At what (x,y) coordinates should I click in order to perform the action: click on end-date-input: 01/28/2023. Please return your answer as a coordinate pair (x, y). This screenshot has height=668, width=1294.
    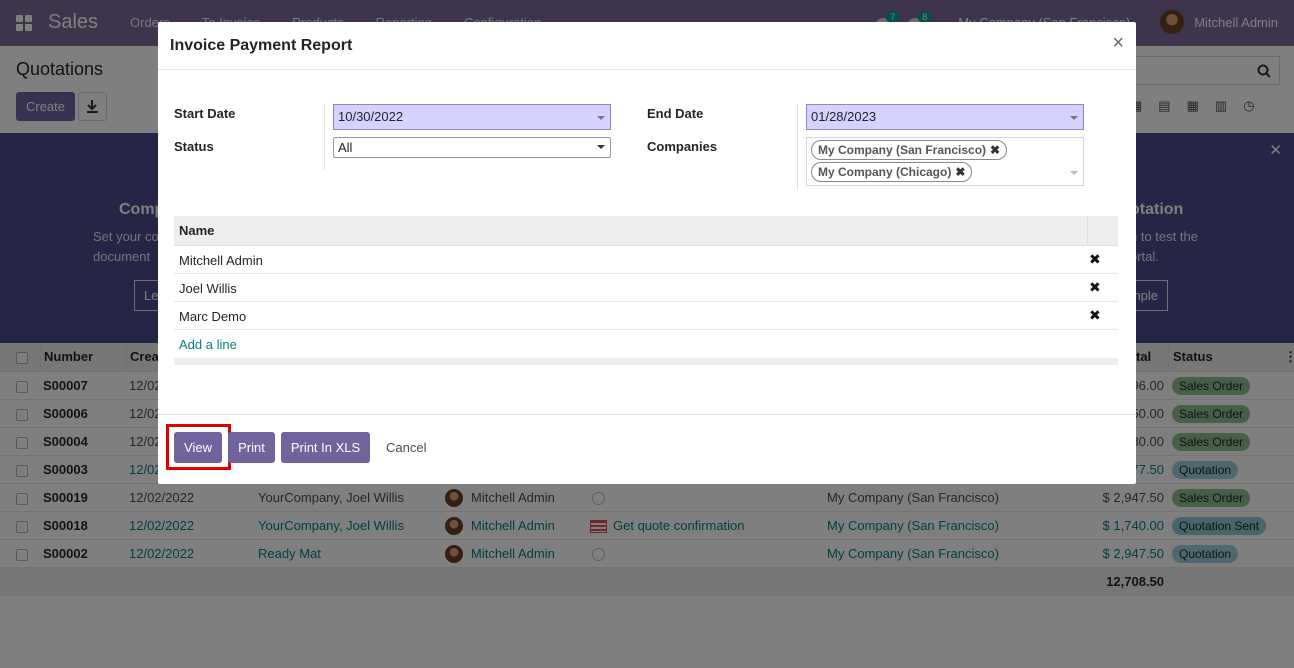
    Looking at the image, I should click on (945, 117).